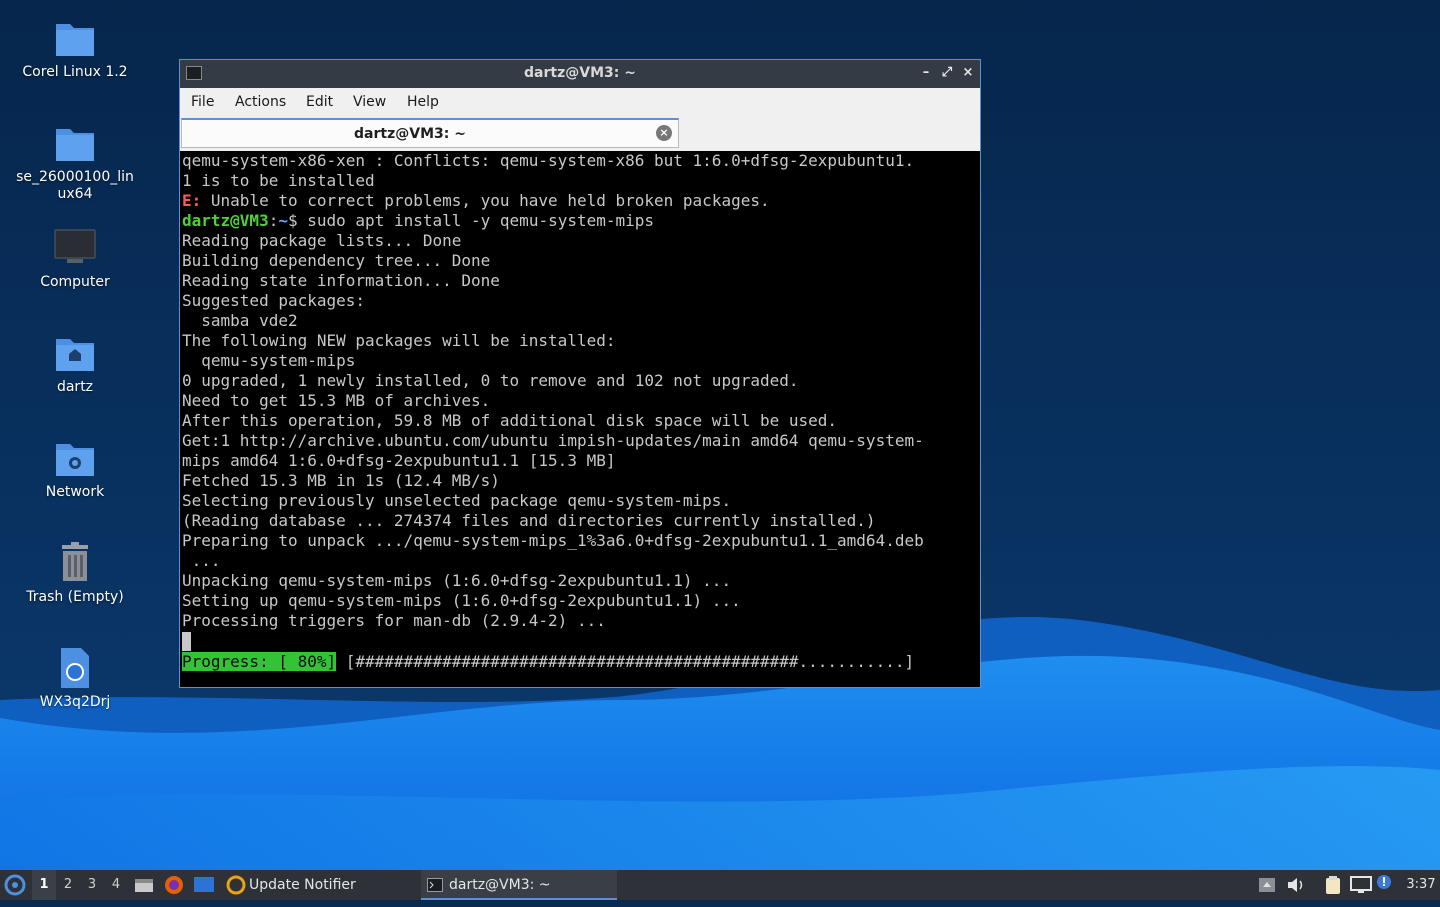  I want to click on start-menu-button, so click(16, 885).